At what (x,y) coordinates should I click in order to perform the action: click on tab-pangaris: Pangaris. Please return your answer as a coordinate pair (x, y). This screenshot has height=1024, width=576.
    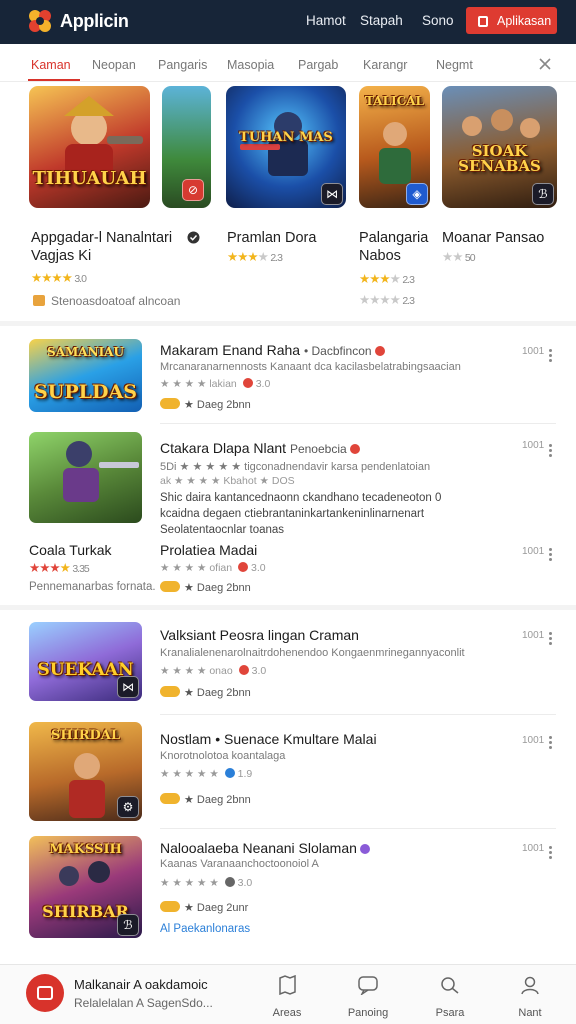
    Looking at the image, I should click on (182, 65).